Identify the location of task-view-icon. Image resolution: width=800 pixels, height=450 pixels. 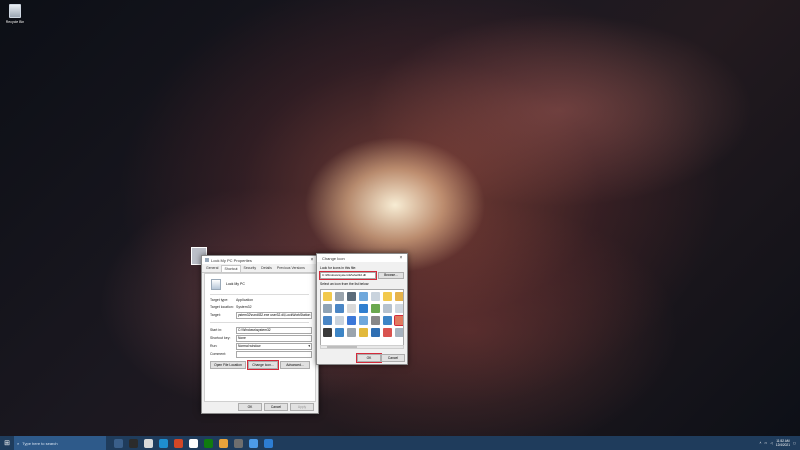
(118, 443).